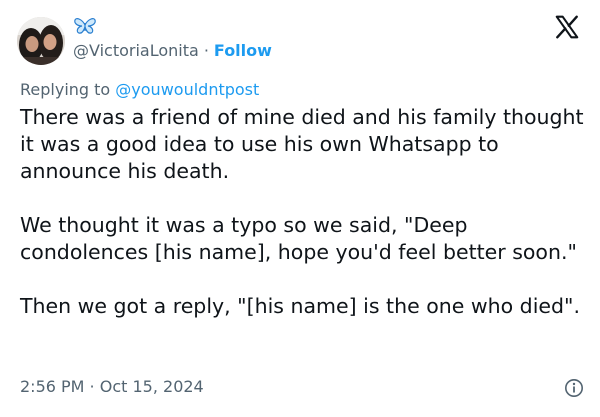  I want to click on display-name, so click(85, 26).